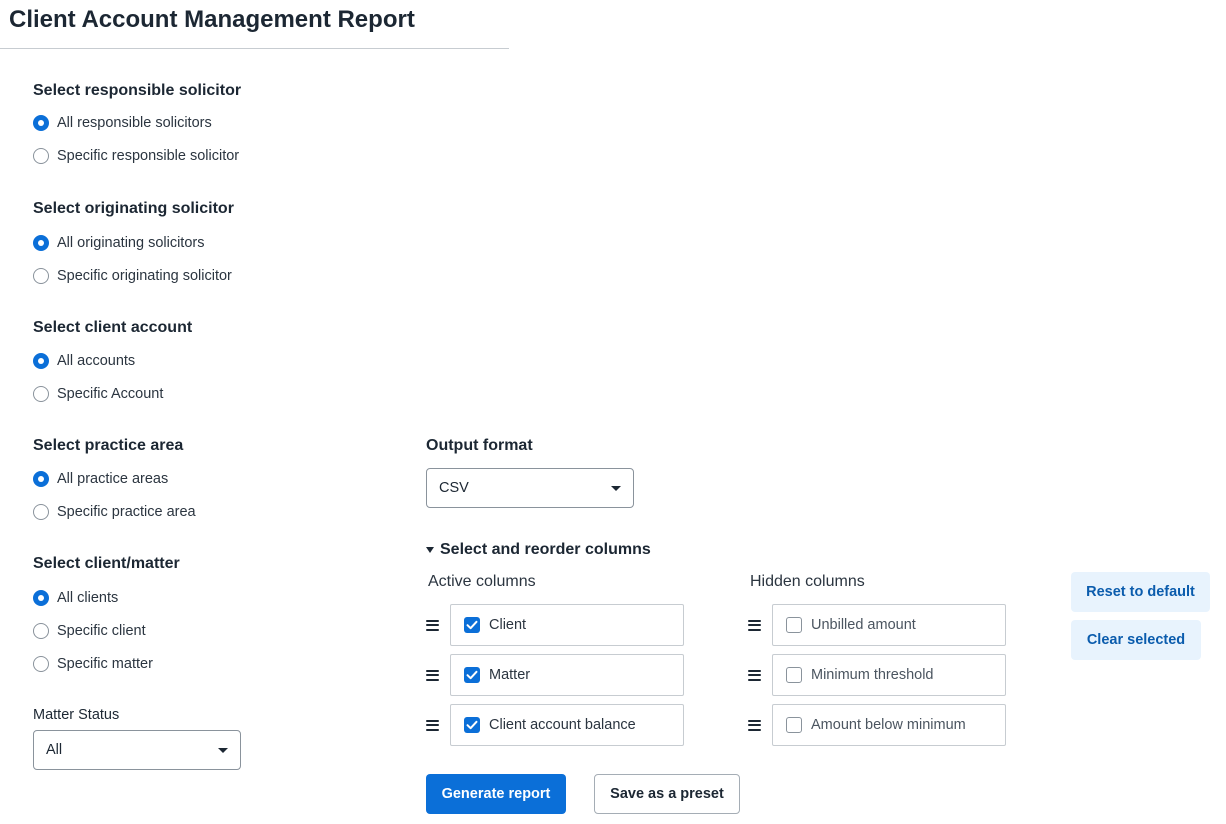 The height and width of the screenshot is (824, 1226). I want to click on radio-specific-client: Specific client, so click(106, 631).